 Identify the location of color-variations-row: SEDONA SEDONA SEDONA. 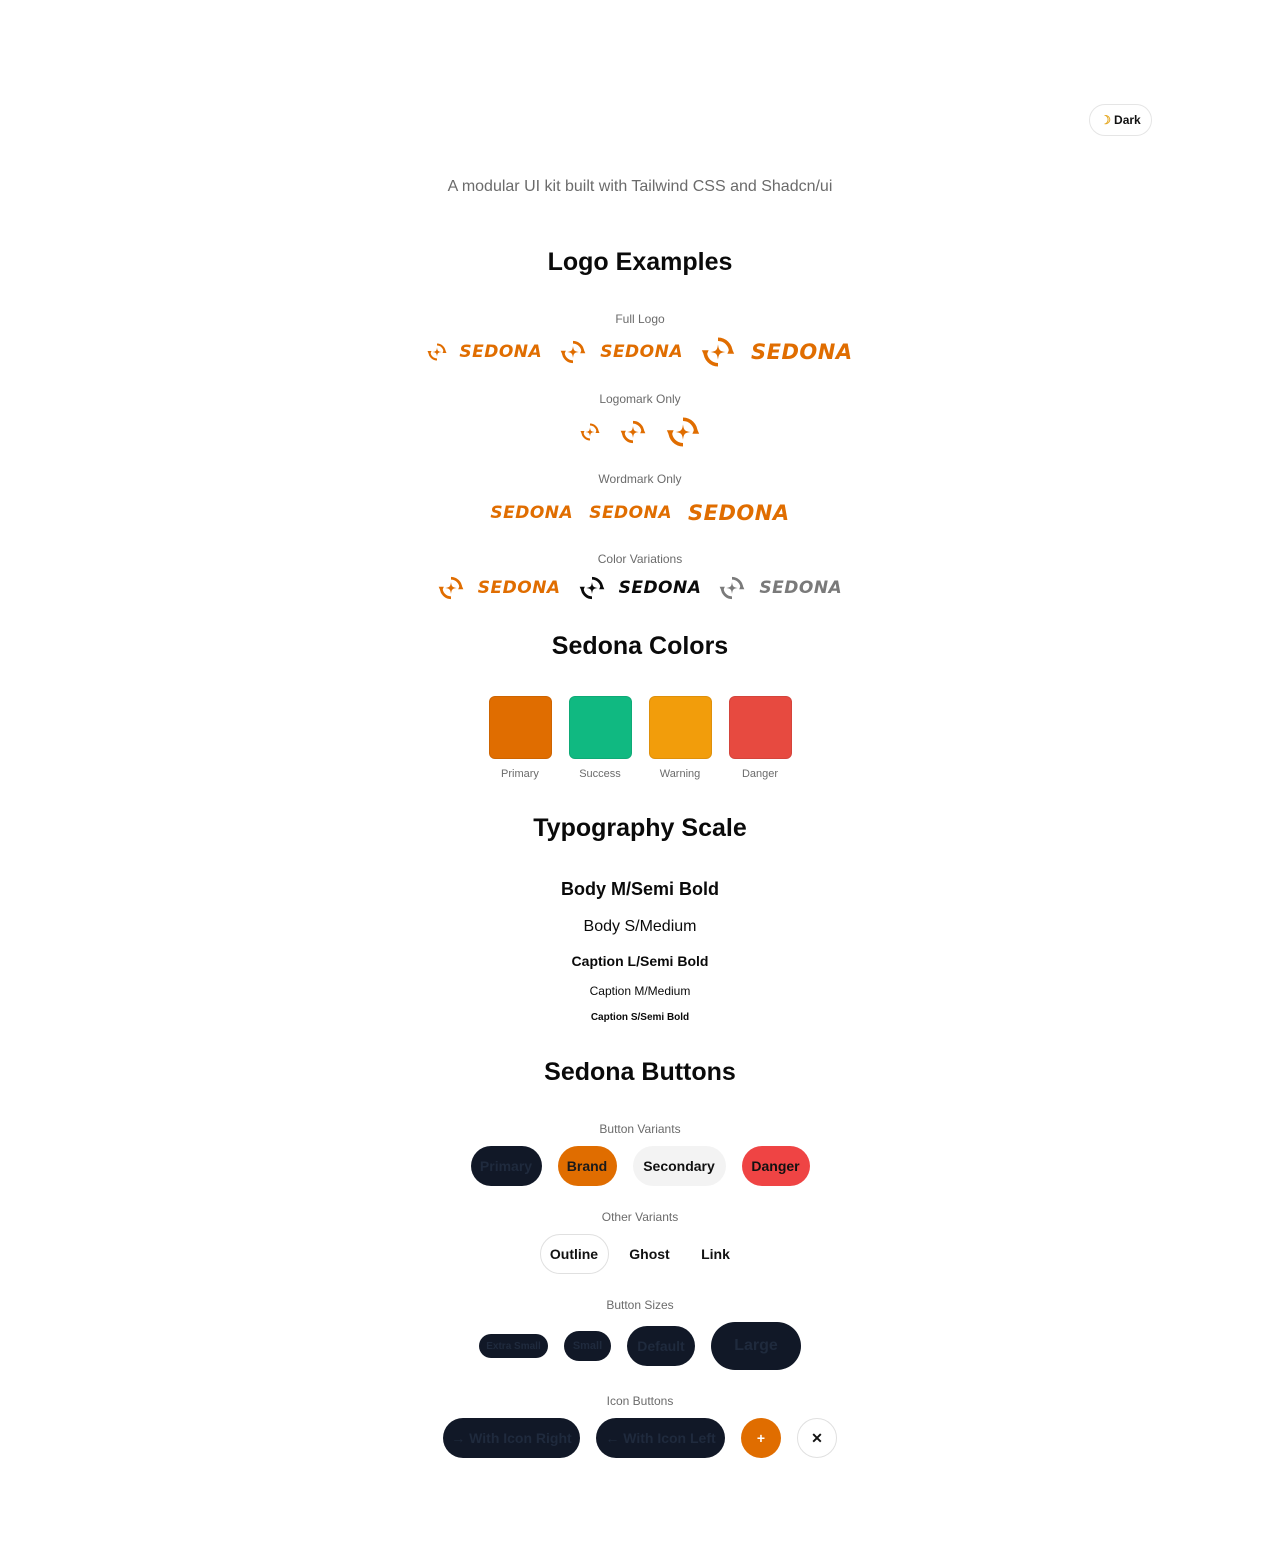
(640, 588).